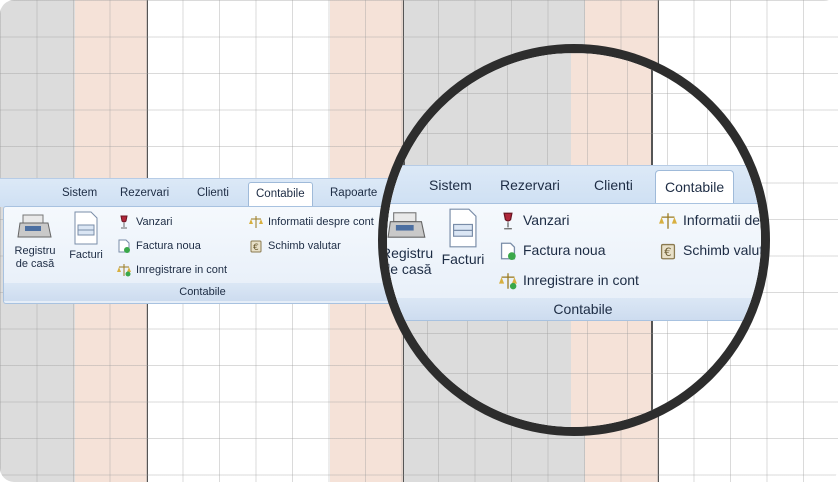 Image resolution: width=838 pixels, height=482 pixels. Describe the element at coordinates (564, 250) in the screenshot. I see `magnified-factura-noua-label: Factura noua` at that location.